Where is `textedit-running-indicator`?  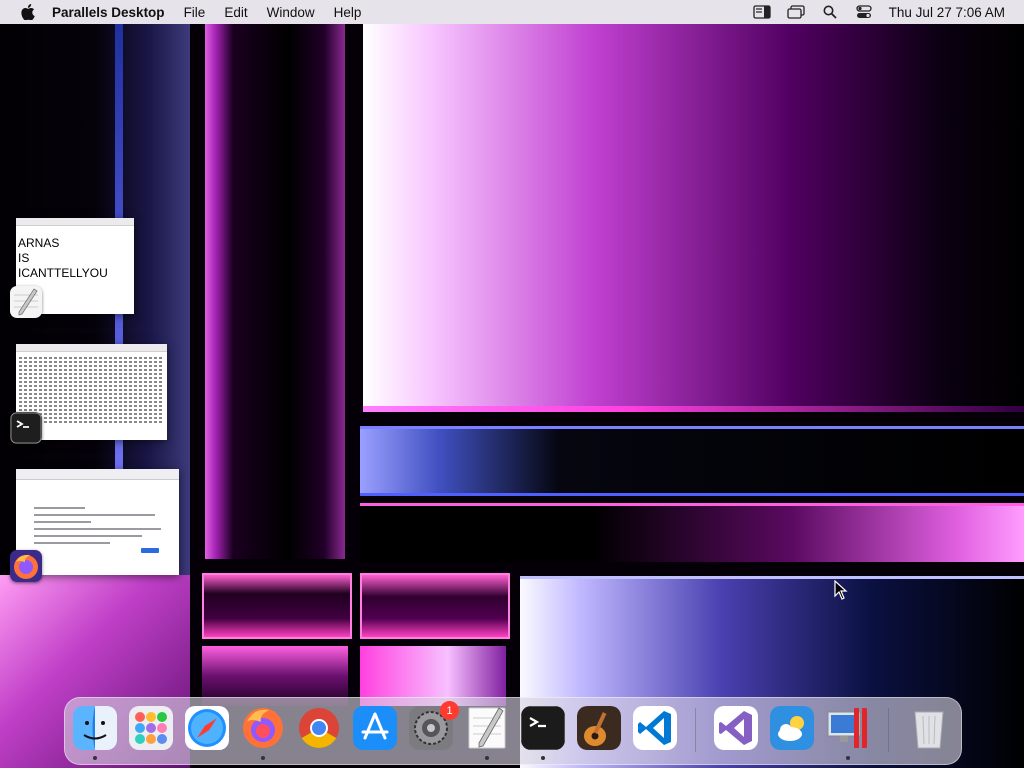 textedit-running-indicator is located at coordinates (487, 758).